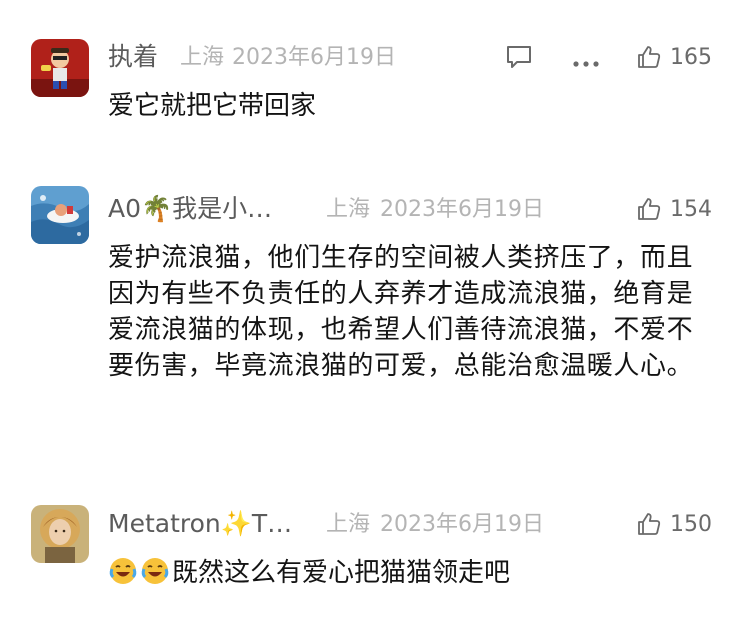 This screenshot has height=621, width=750. I want to click on comment-username: 执着, so click(133, 57).